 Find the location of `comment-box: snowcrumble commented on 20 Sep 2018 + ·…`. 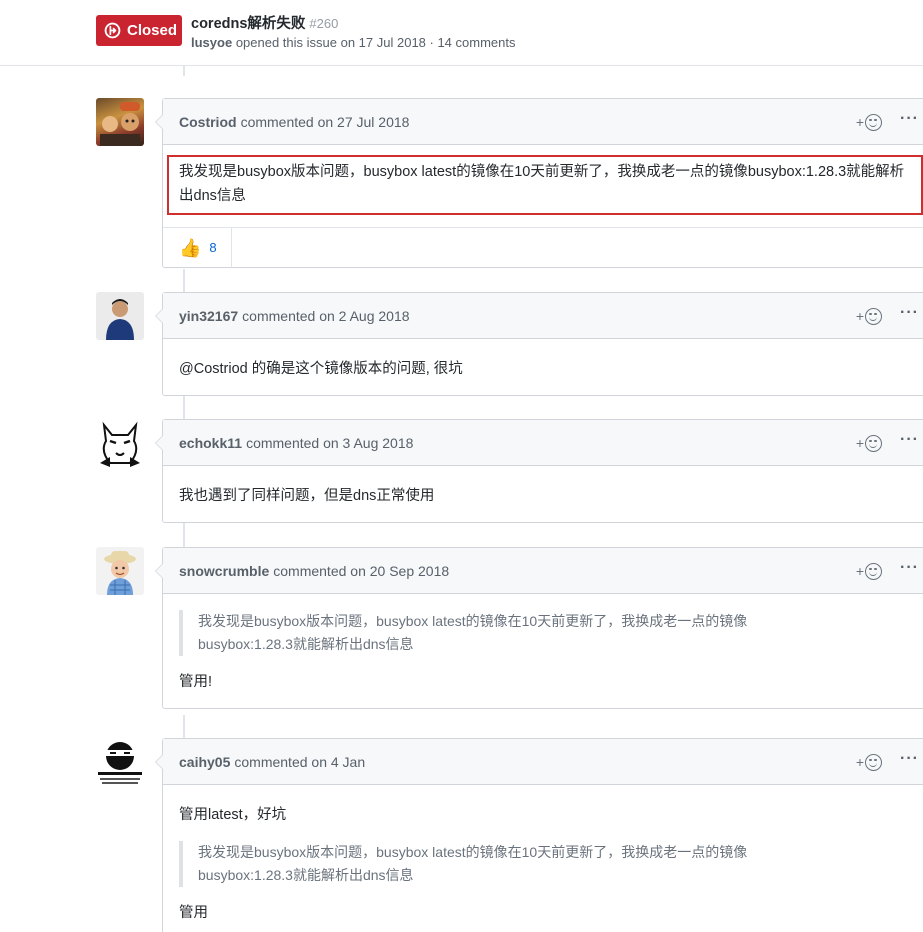

comment-box: snowcrumble commented on 20 Sep 2018 + ·… is located at coordinates (539, 628).